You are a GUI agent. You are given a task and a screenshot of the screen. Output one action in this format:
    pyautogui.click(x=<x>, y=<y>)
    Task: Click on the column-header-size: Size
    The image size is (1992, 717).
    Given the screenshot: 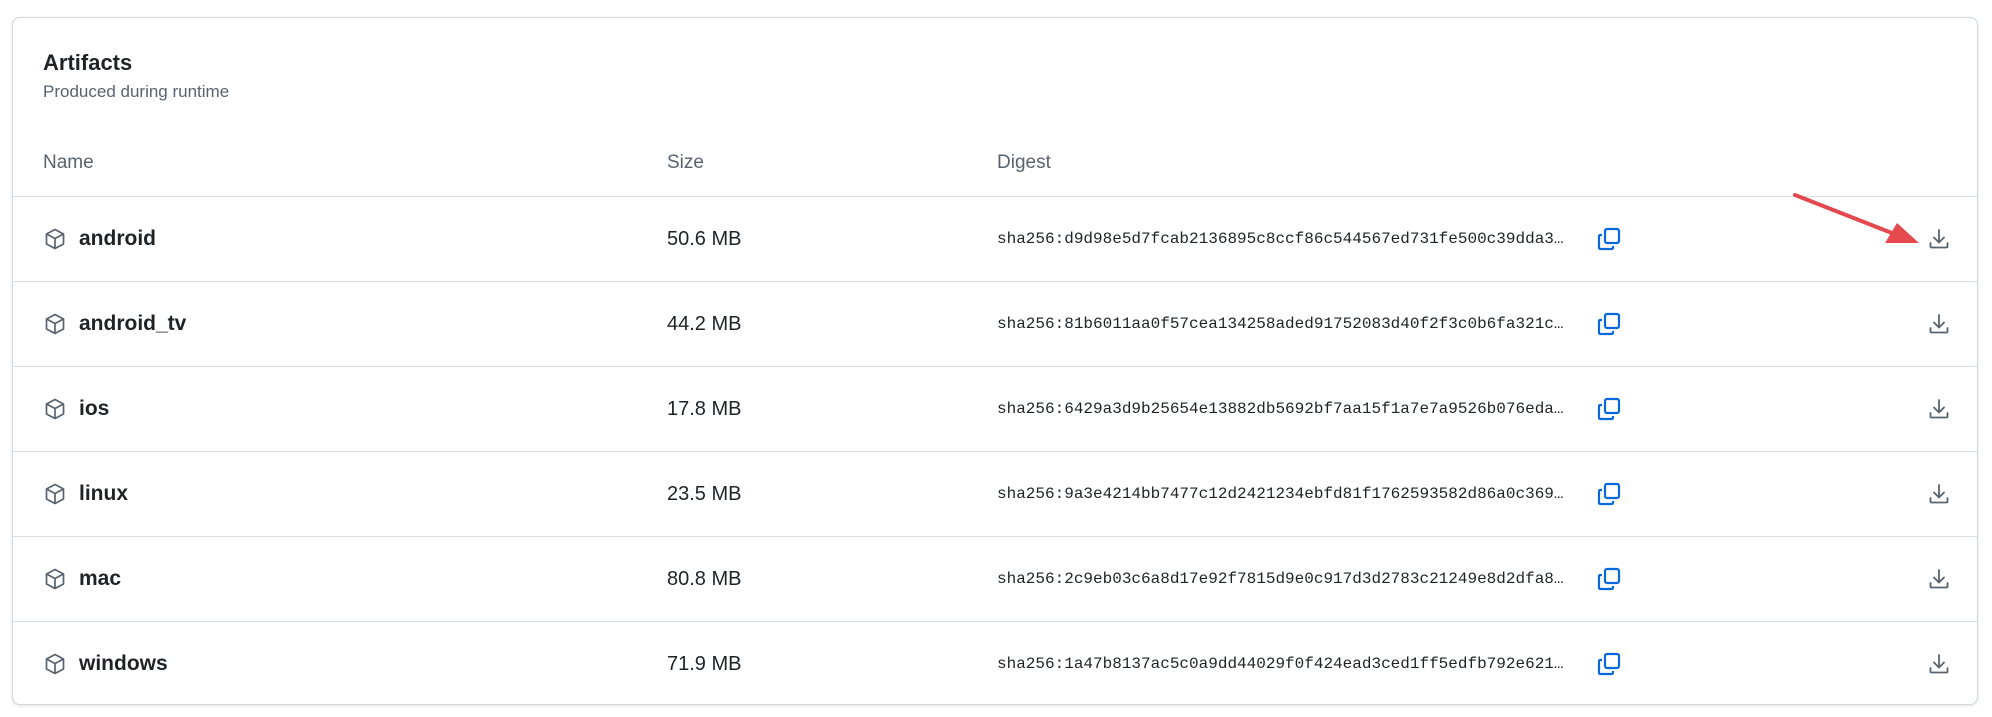 What is the action you would take?
    pyautogui.click(x=685, y=162)
    